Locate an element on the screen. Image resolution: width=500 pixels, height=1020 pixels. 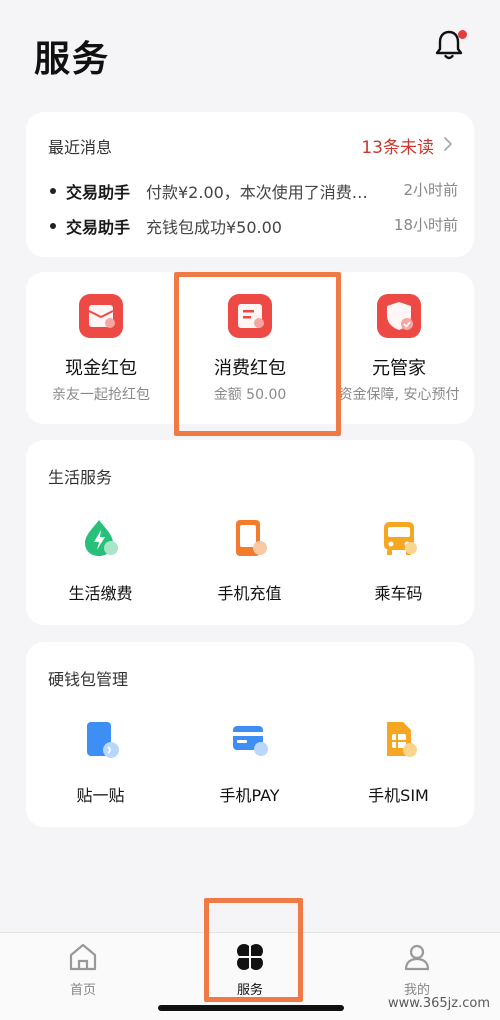
service-label: 生活缴费 is located at coordinates (100, 593).